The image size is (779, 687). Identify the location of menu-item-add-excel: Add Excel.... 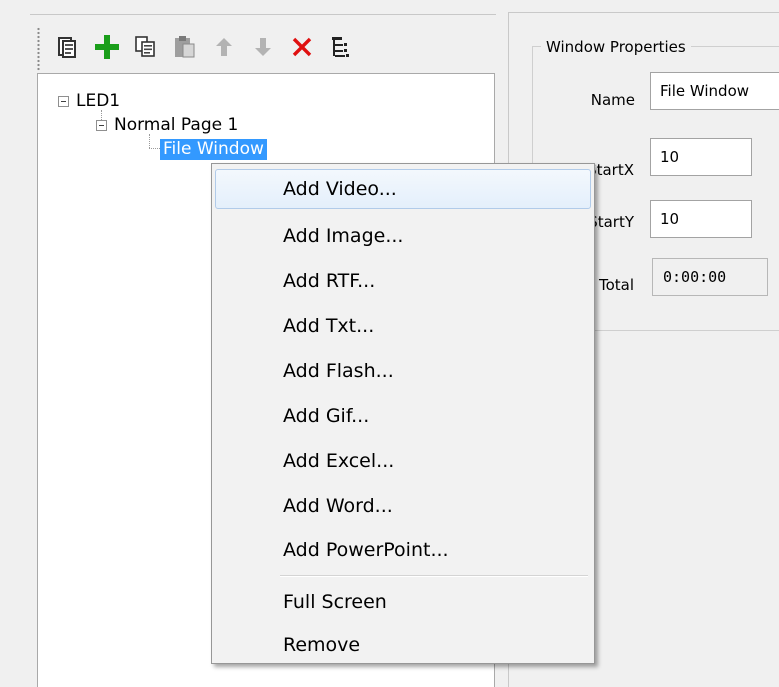
(403, 461).